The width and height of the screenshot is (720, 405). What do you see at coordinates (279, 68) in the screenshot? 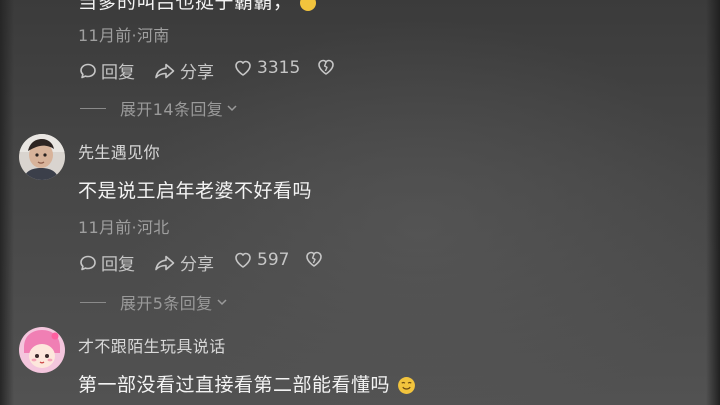
I see `like-count-1: 3315` at bounding box center [279, 68].